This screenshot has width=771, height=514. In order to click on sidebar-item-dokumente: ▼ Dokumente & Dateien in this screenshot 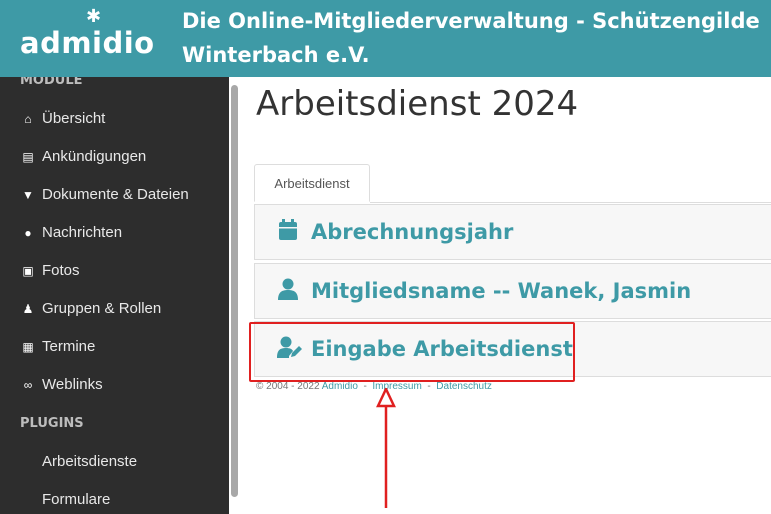, I will do `click(104, 194)`.